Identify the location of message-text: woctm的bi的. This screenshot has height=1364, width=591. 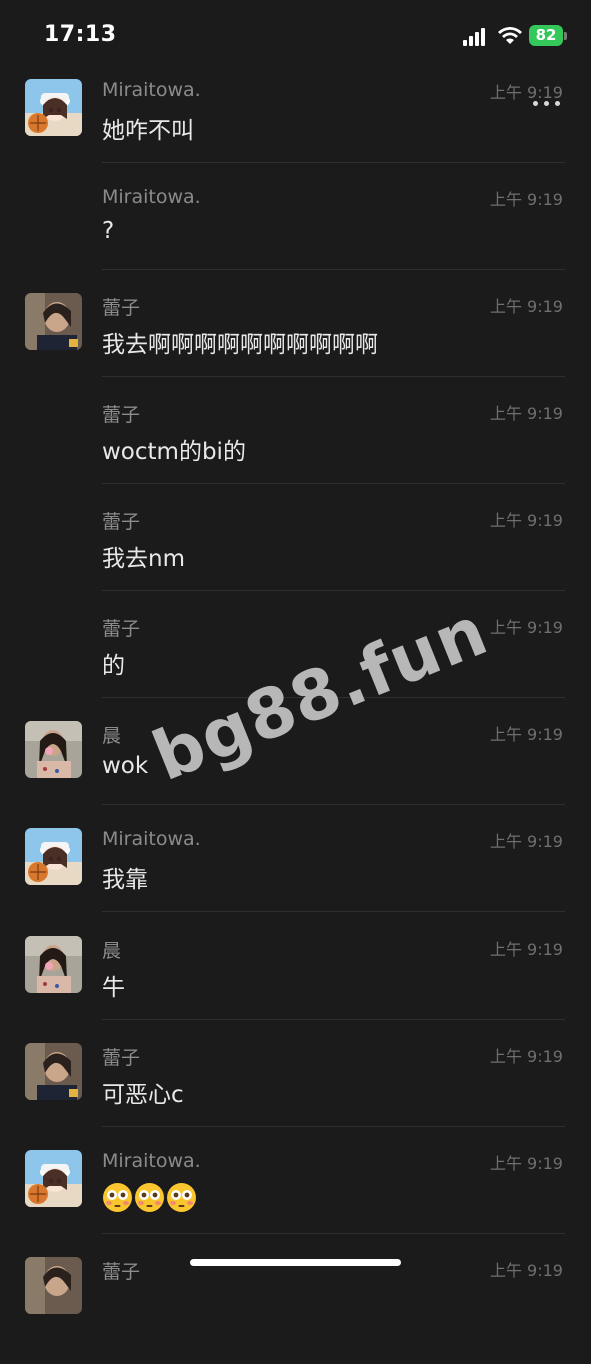
(174, 452).